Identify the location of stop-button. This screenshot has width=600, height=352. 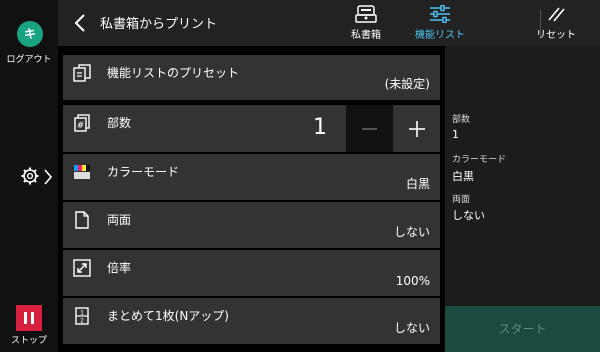
(29, 318).